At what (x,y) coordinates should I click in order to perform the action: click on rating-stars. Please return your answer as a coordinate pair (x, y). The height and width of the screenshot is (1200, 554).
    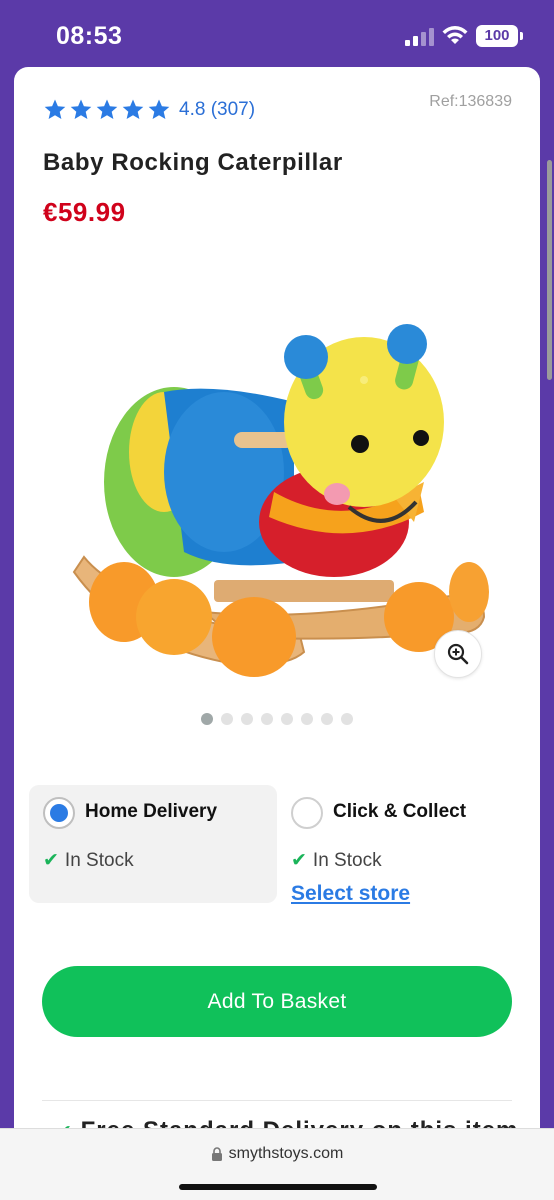
    Looking at the image, I should click on (107, 110).